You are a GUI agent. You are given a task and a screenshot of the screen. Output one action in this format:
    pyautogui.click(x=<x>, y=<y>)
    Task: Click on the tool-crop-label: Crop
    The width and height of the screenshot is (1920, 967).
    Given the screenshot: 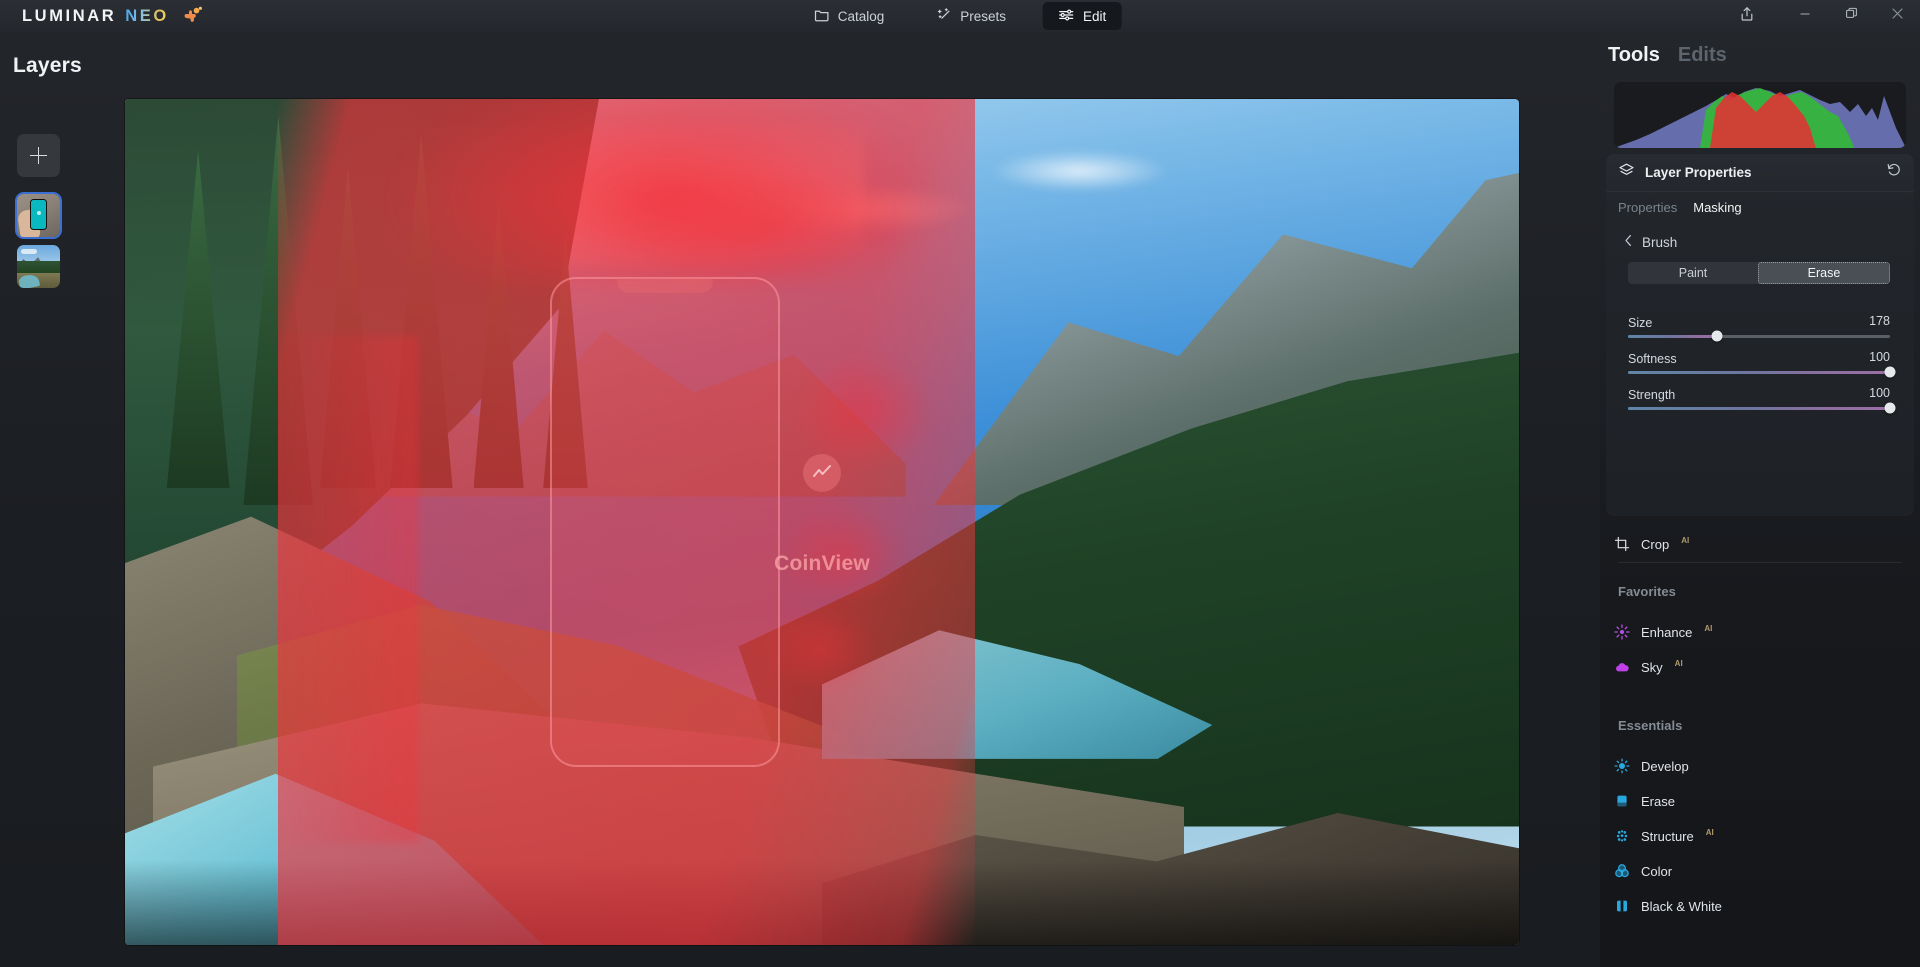 What is the action you would take?
    pyautogui.click(x=1655, y=544)
    